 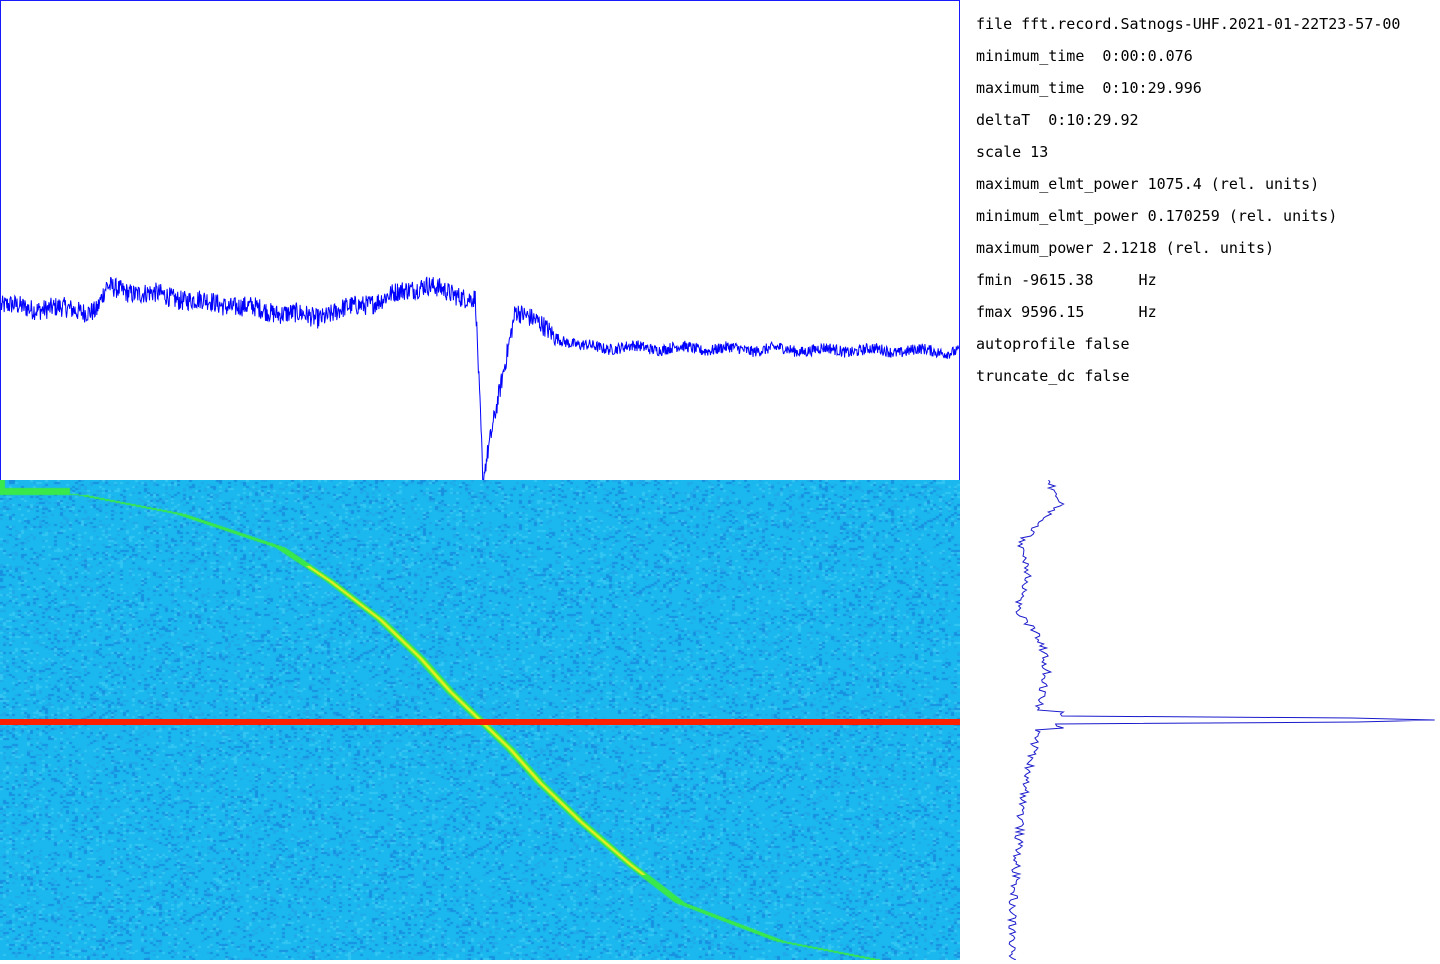 I want to click on power-spectrum-trace, so click(x=480, y=378).